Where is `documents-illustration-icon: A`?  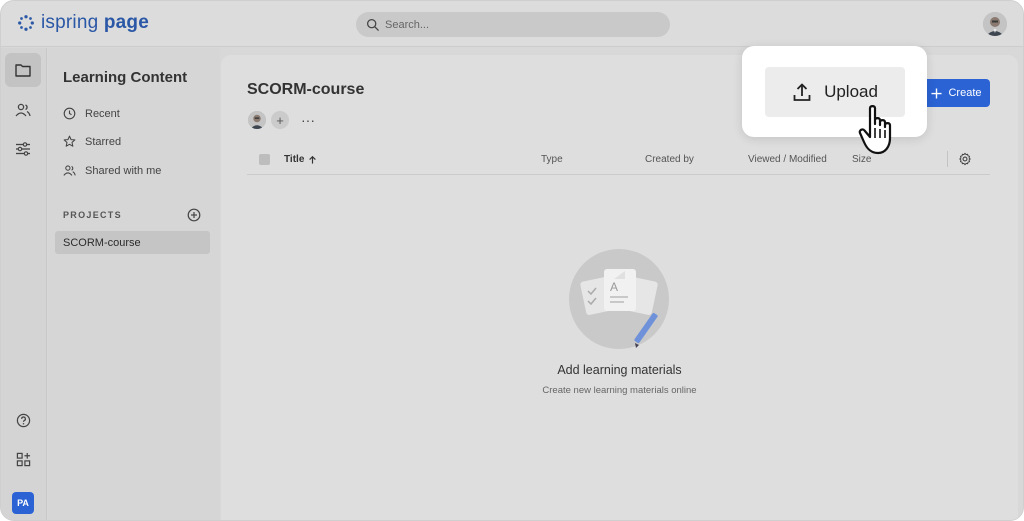 documents-illustration-icon: A is located at coordinates (619, 308).